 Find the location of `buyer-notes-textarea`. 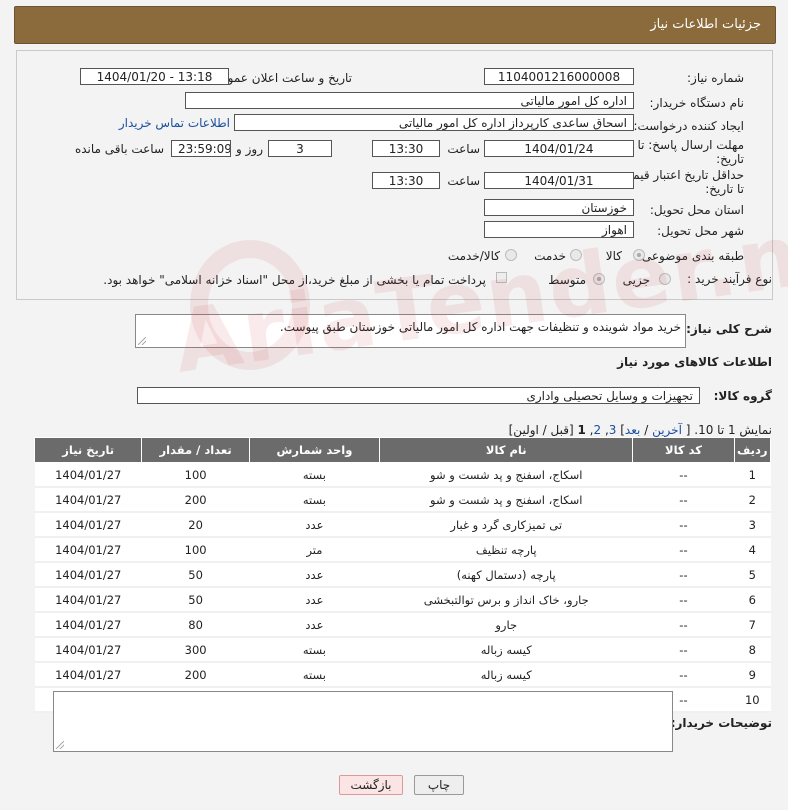

buyer-notes-textarea is located at coordinates (363, 721).